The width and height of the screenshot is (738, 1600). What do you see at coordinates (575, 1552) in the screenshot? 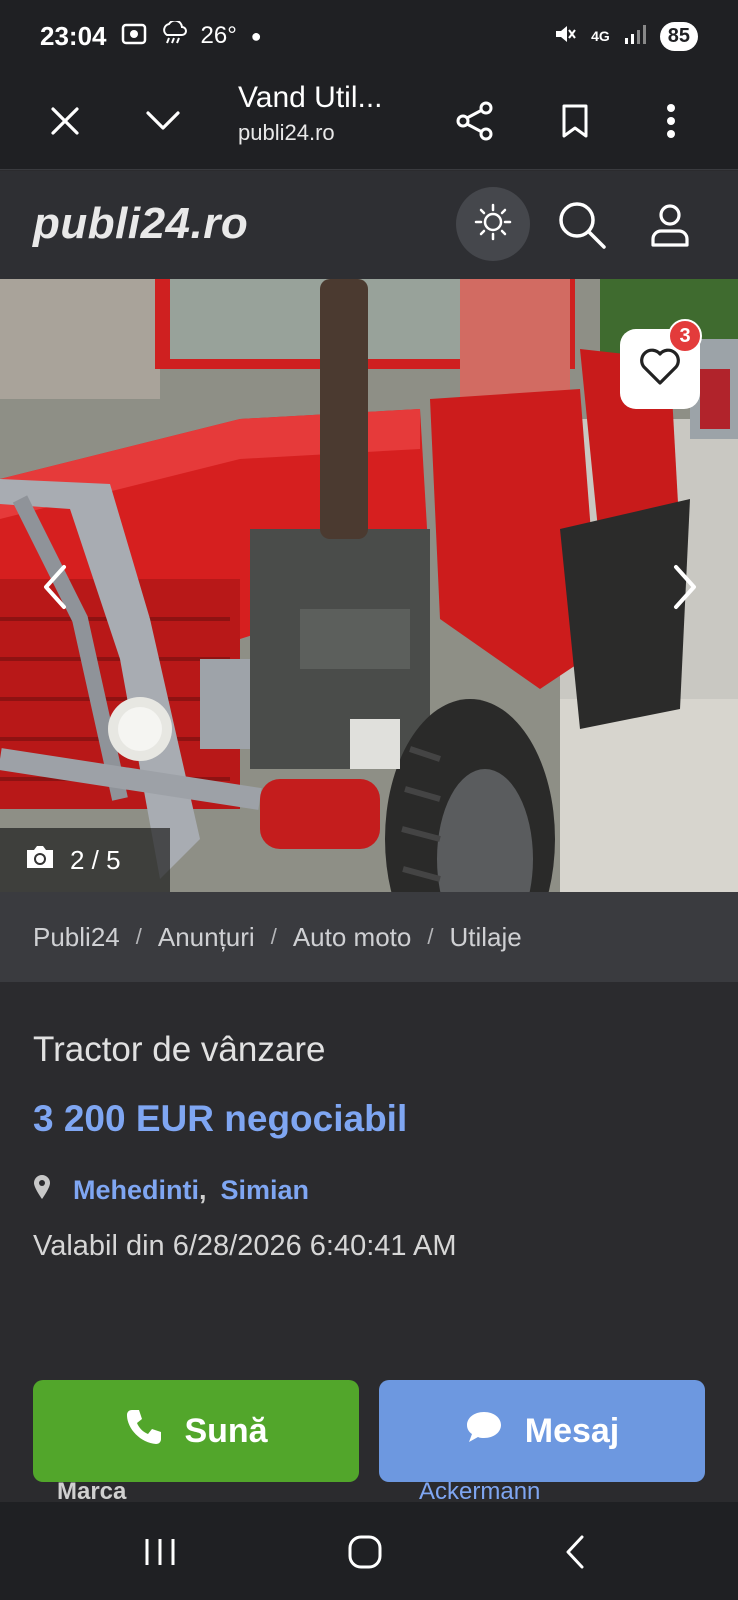
I see `back-icon` at bounding box center [575, 1552].